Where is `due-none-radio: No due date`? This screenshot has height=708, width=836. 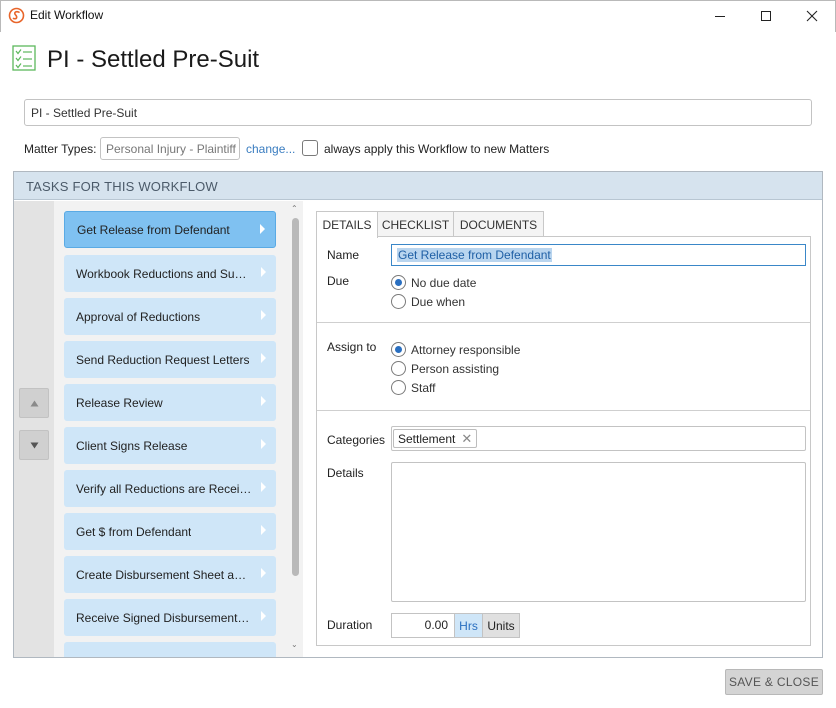 due-none-radio: No due date is located at coordinates (433, 282).